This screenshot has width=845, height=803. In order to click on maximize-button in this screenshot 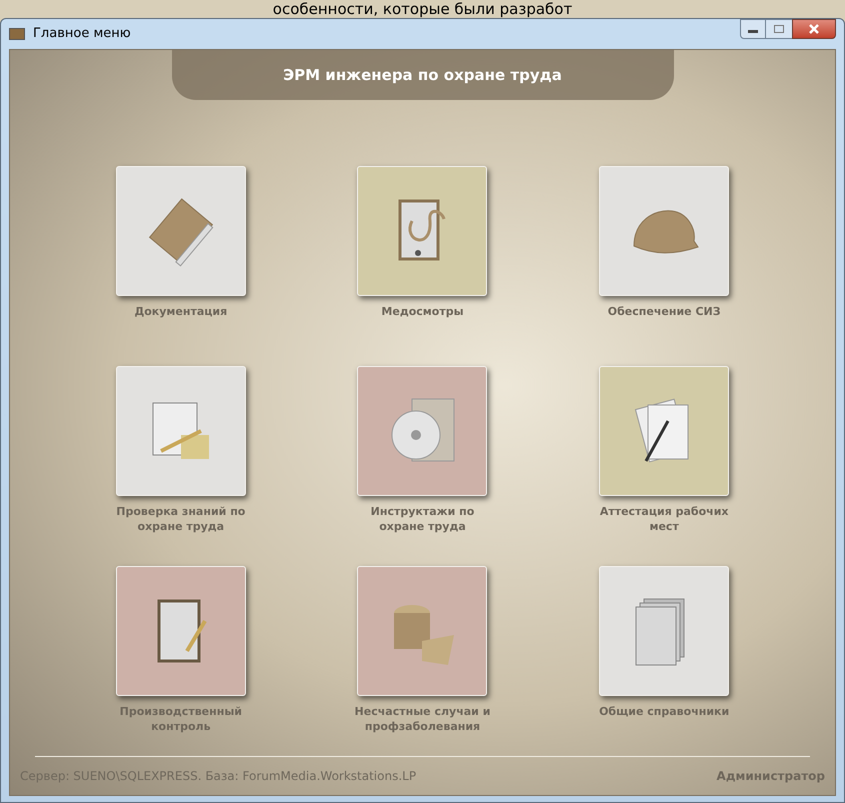, I will do `click(779, 29)`.